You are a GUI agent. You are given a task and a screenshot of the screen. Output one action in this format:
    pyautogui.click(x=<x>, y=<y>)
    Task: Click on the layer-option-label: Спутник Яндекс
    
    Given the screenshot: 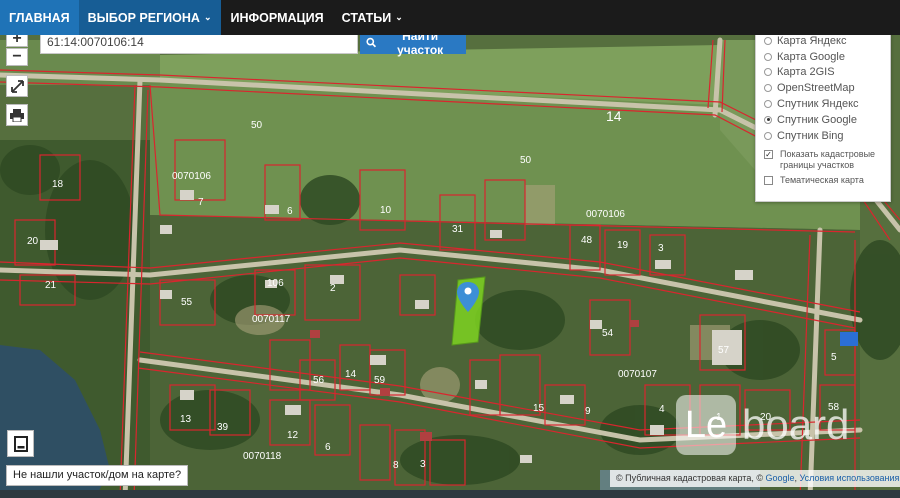 What is the action you would take?
    pyautogui.click(x=818, y=104)
    